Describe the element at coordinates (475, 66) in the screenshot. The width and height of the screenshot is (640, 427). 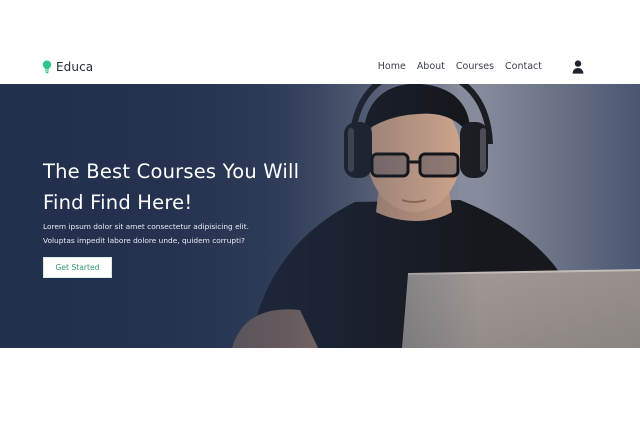
I see `nav-link-courses: Courses` at that location.